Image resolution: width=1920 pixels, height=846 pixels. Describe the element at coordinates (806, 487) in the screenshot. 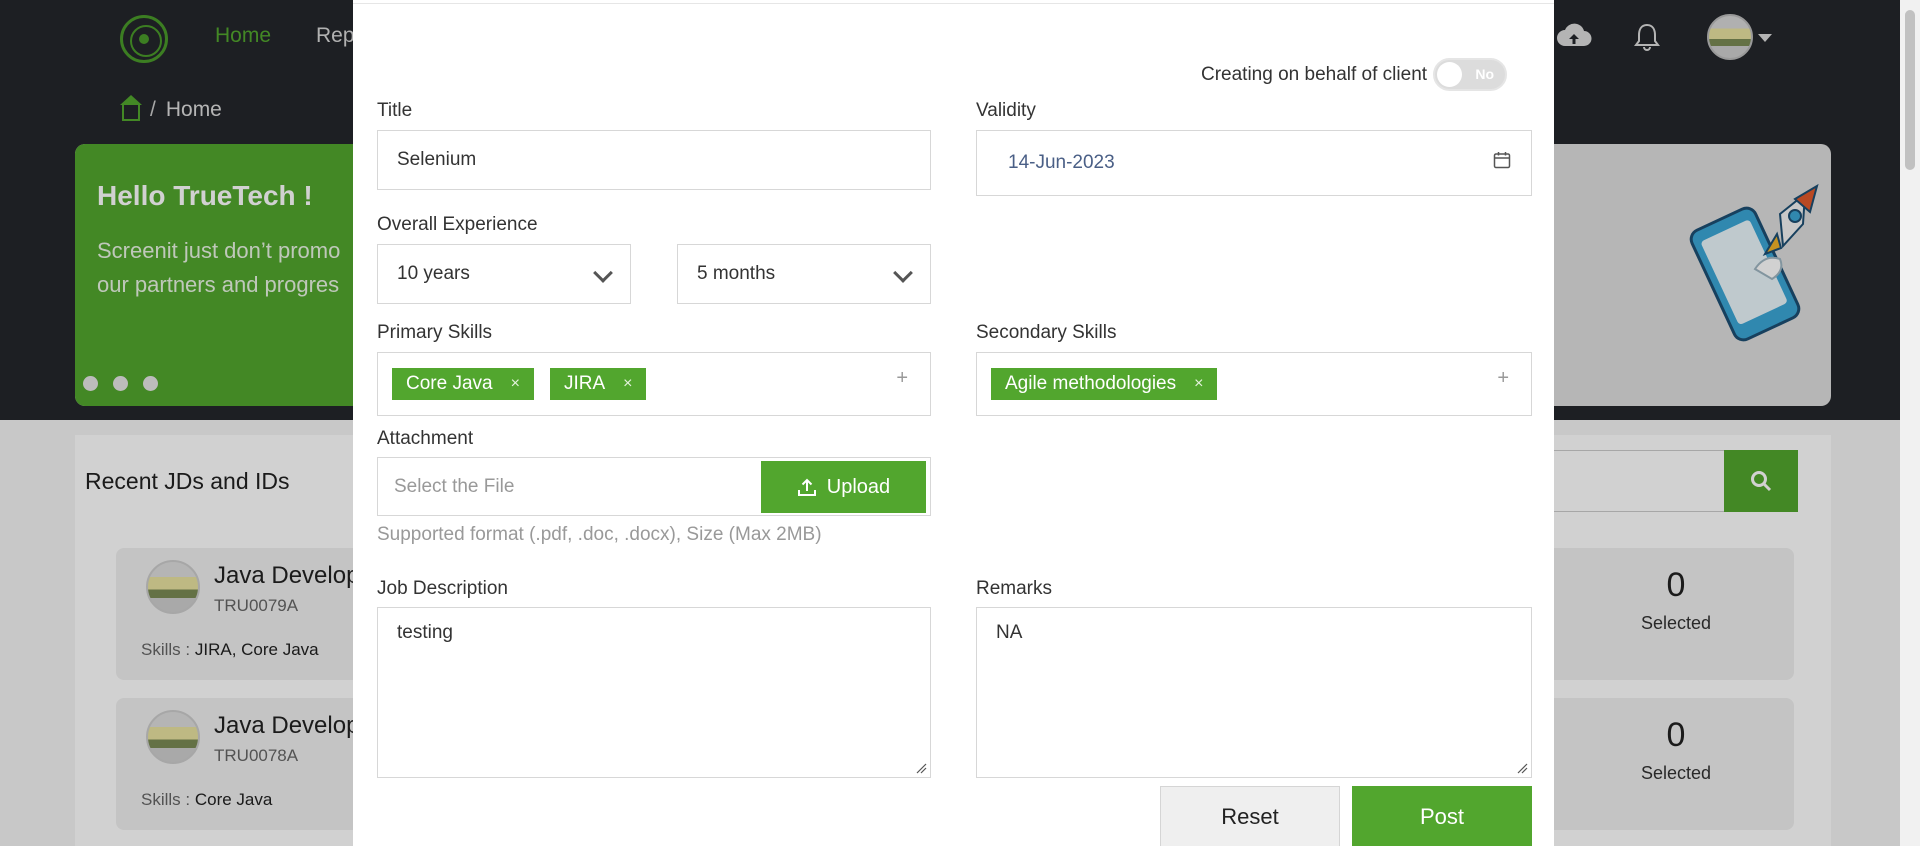

I see `upload-icon` at that location.